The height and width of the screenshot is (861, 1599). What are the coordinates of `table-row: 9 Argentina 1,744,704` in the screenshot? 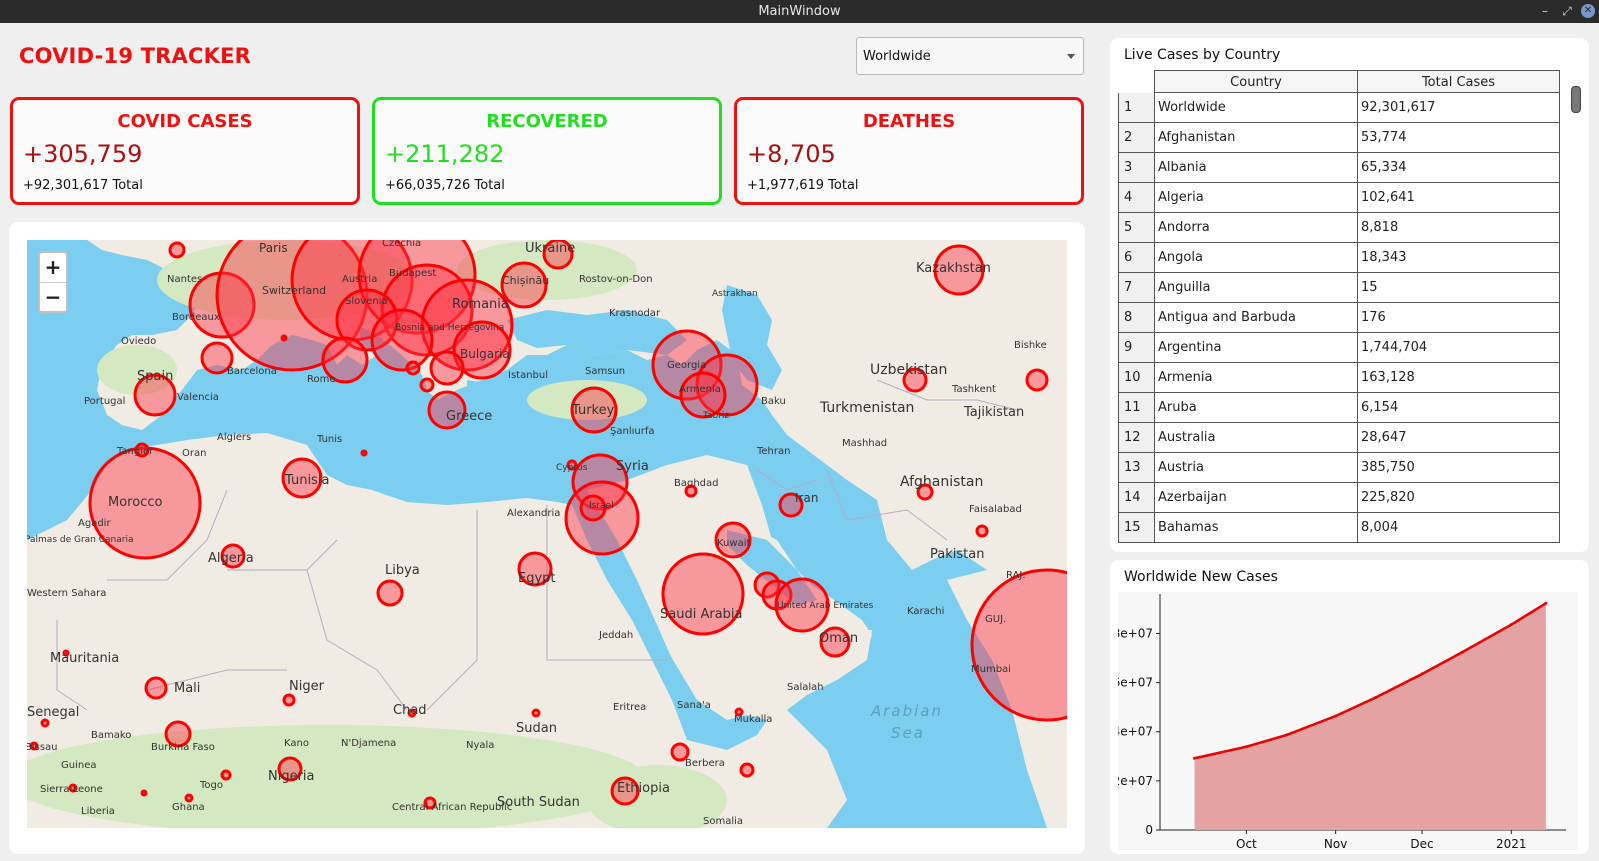 It's located at (1342, 348).